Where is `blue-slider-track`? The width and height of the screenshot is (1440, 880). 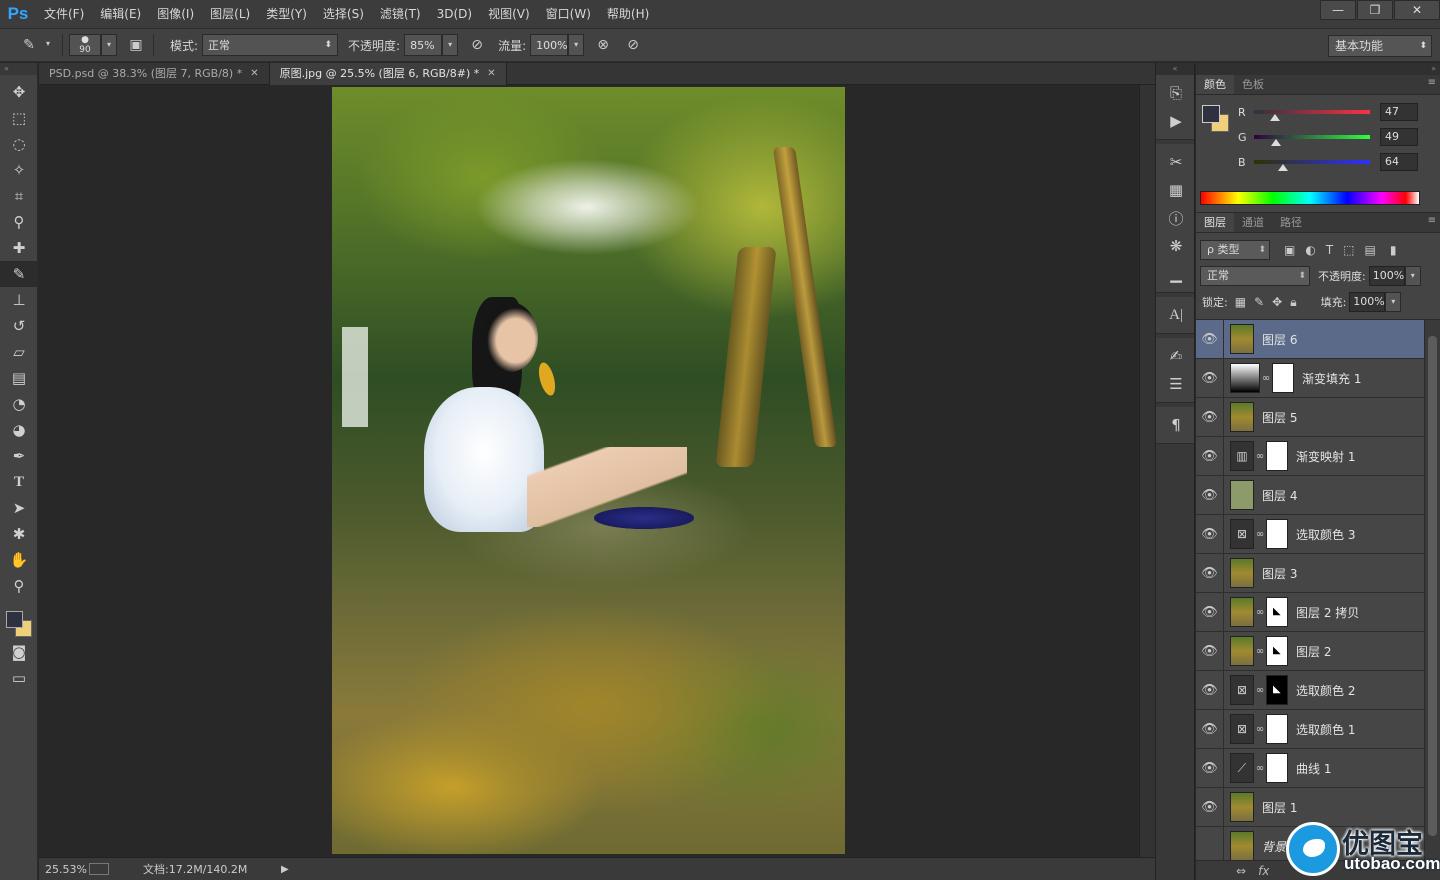
blue-slider-track is located at coordinates (1312, 165).